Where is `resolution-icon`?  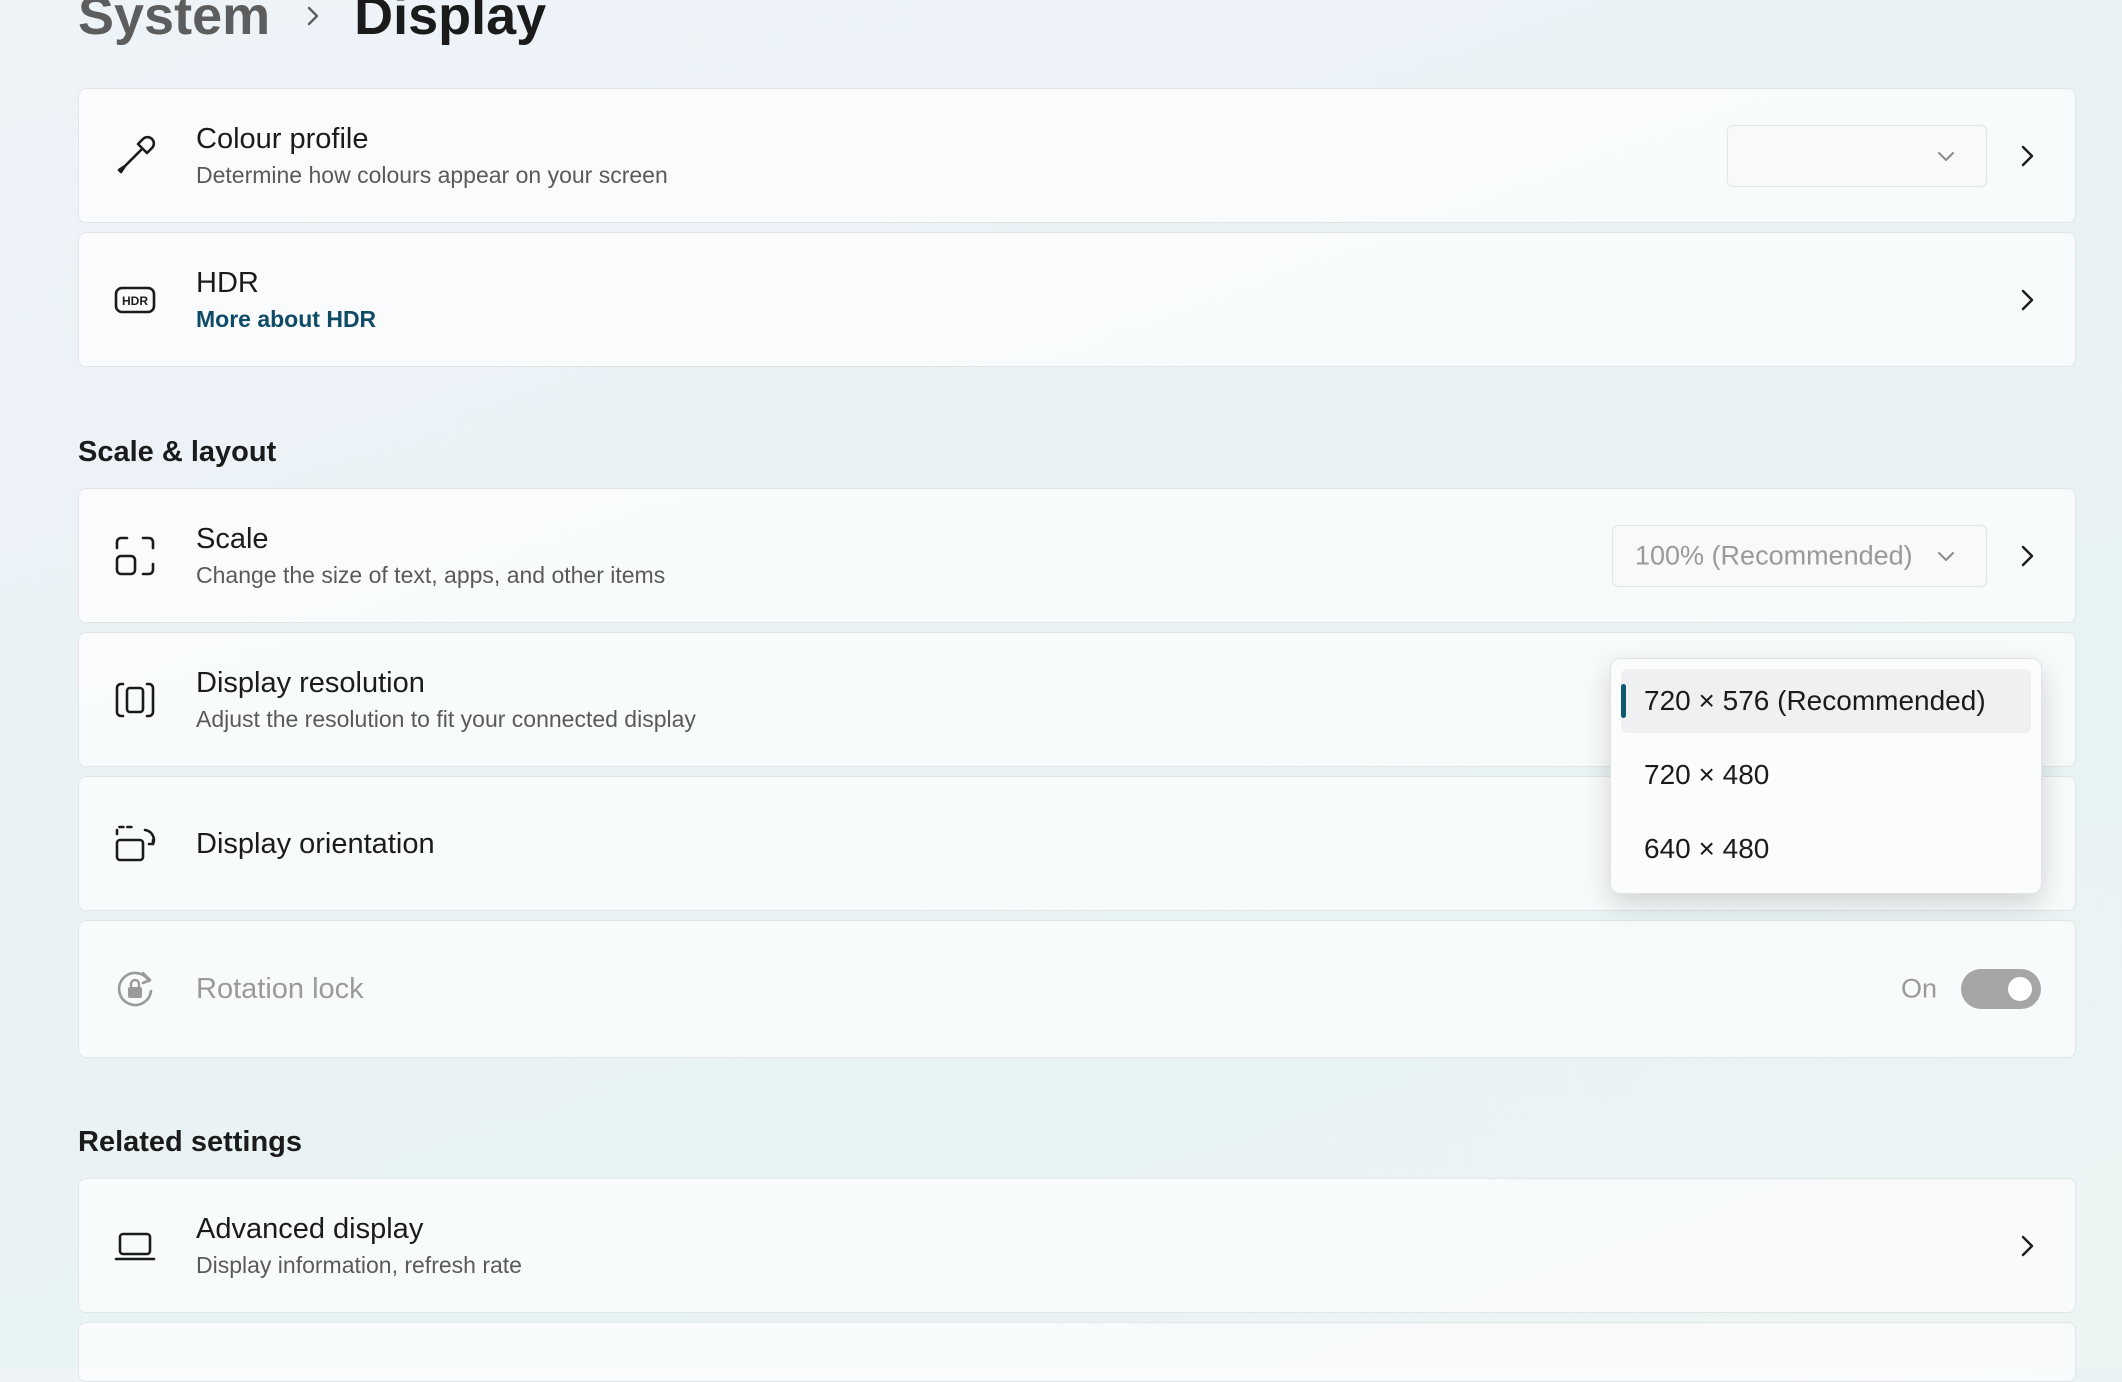 resolution-icon is located at coordinates (135, 700).